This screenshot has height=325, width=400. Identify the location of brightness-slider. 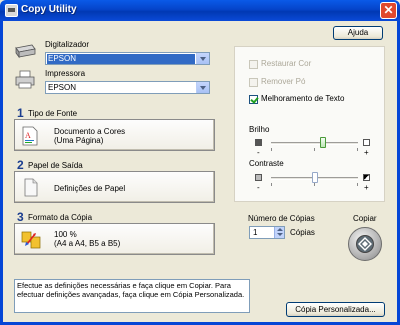
(323, 142).